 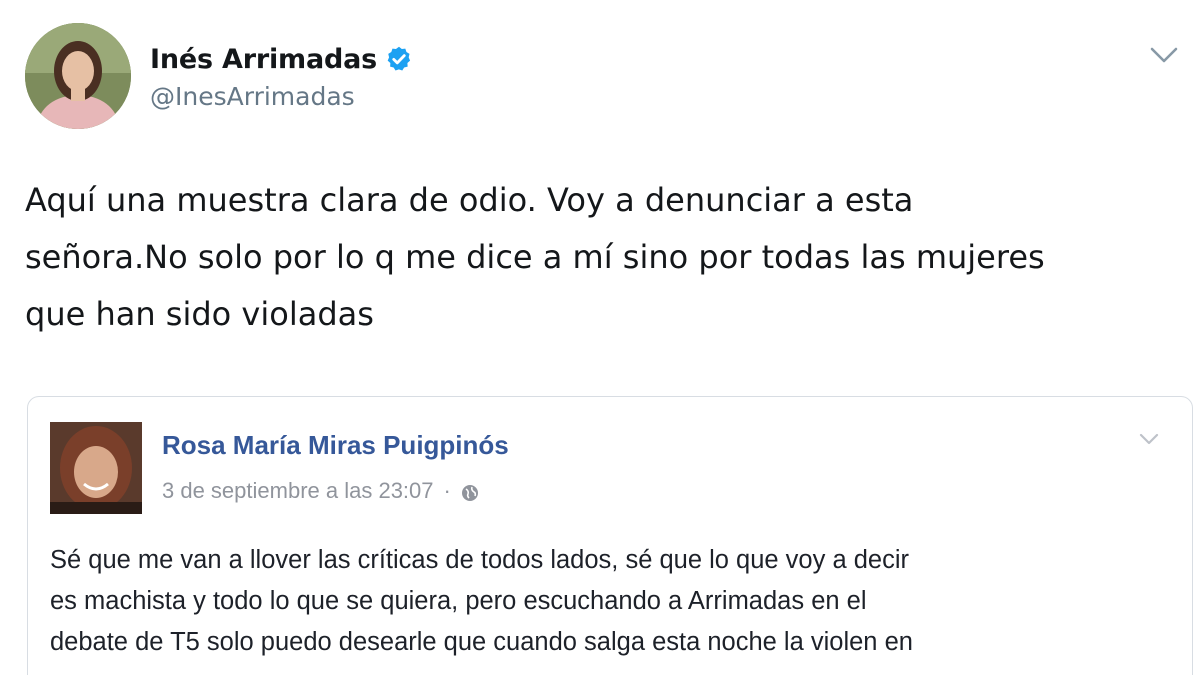 I want to click on embedded-post-menu-chevron-down-icon, so click(x=1149, y=439).